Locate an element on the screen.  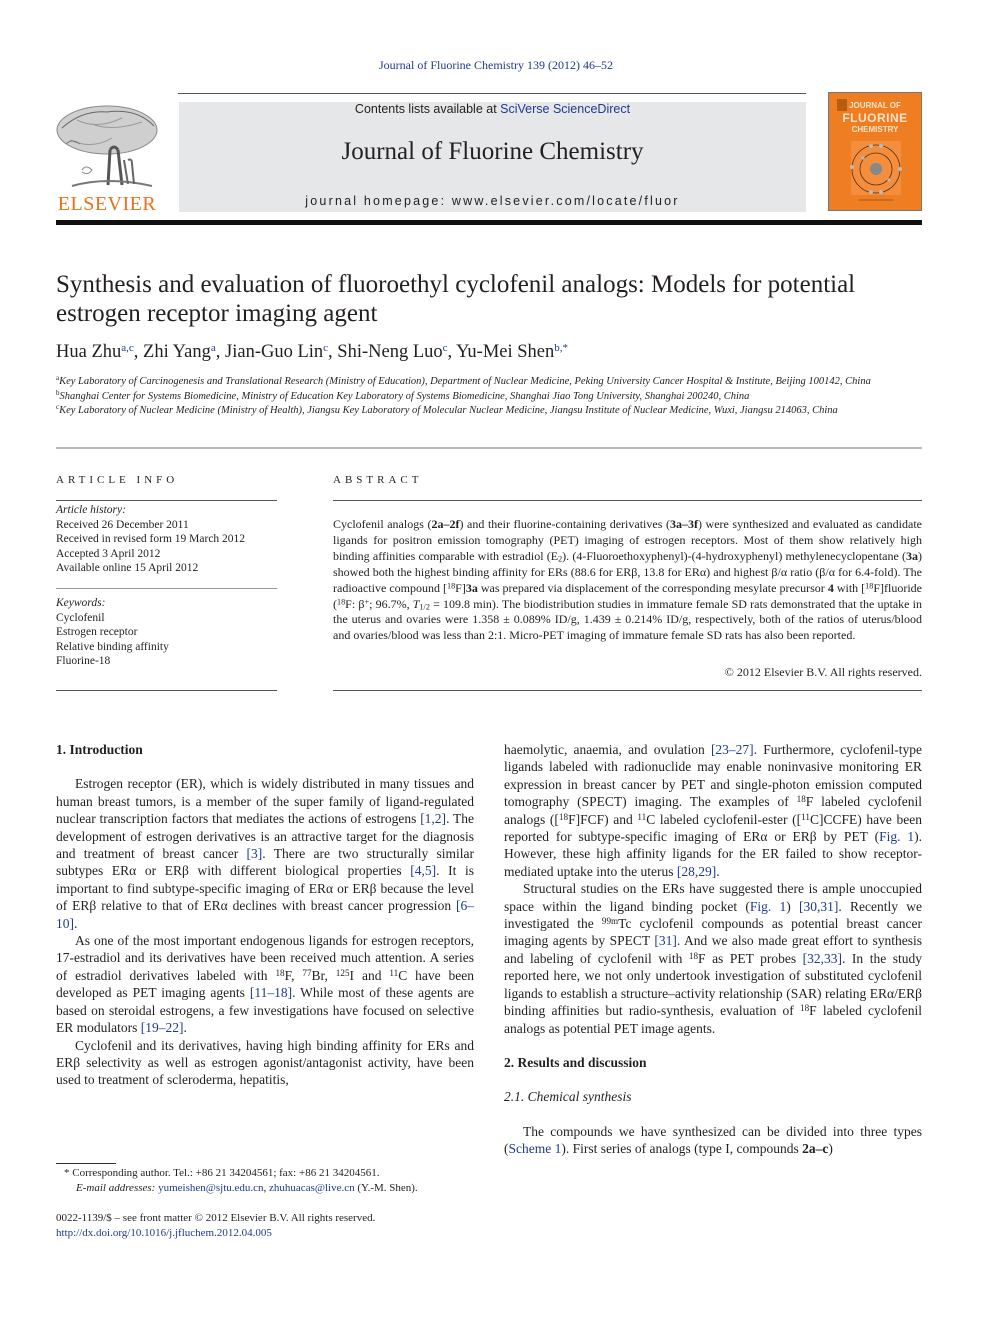
section-heading-results: 2. Results and discussion is located at coordinates (575, 1062).